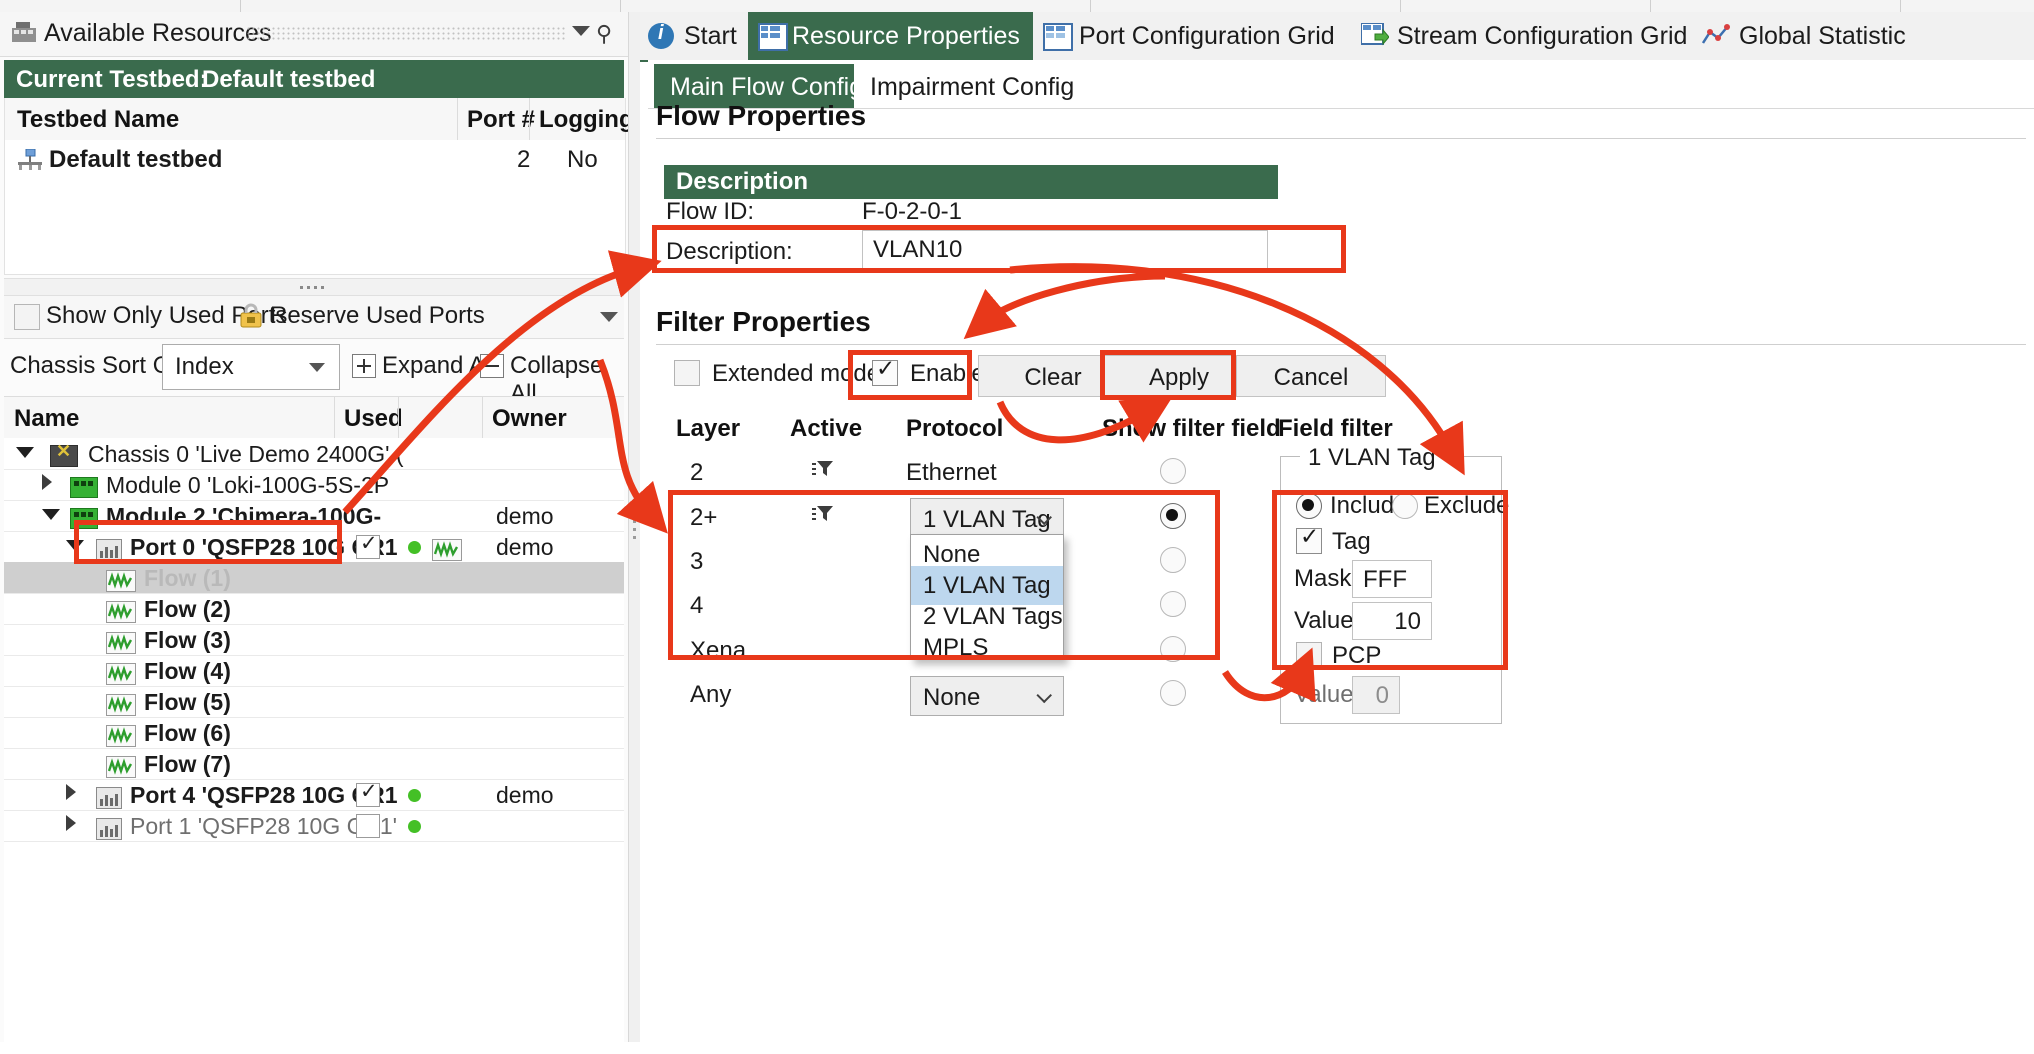 The height and width of the screenshot is (1054, 2034). I want to click on protocol-combo-value: None, so click(952, 697).